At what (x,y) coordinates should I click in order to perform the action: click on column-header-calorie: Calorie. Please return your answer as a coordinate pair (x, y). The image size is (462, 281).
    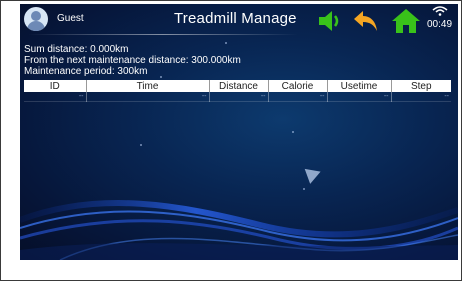
    Looking at the image, I should click on (298, 86).